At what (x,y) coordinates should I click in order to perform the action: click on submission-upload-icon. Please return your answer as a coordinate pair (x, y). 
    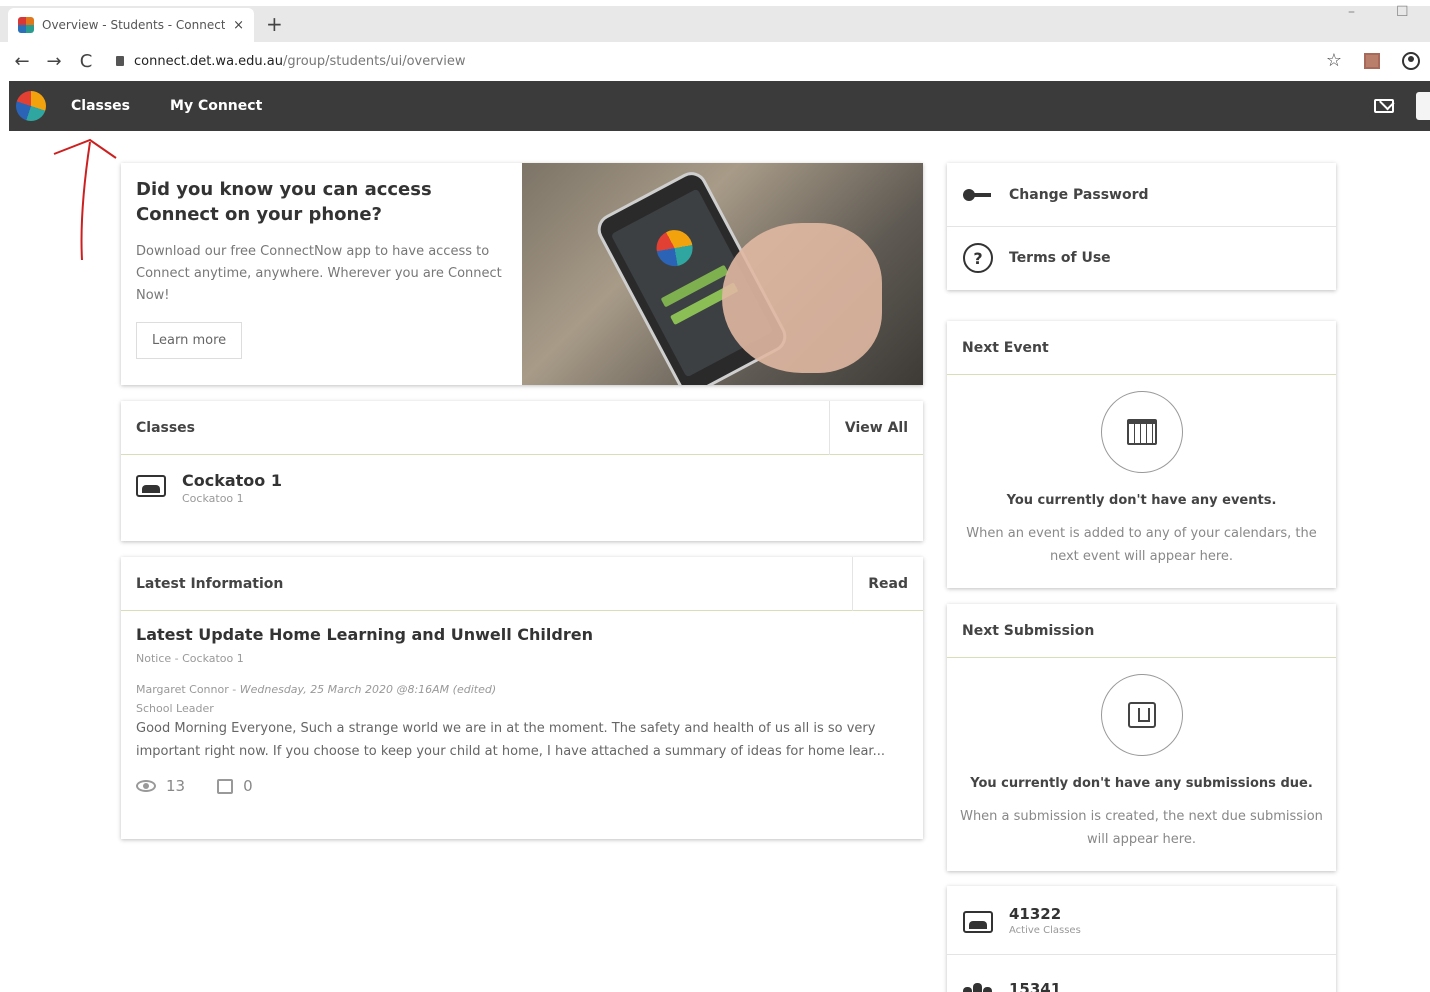
    Looking at the image, I should click on (1141, 715).